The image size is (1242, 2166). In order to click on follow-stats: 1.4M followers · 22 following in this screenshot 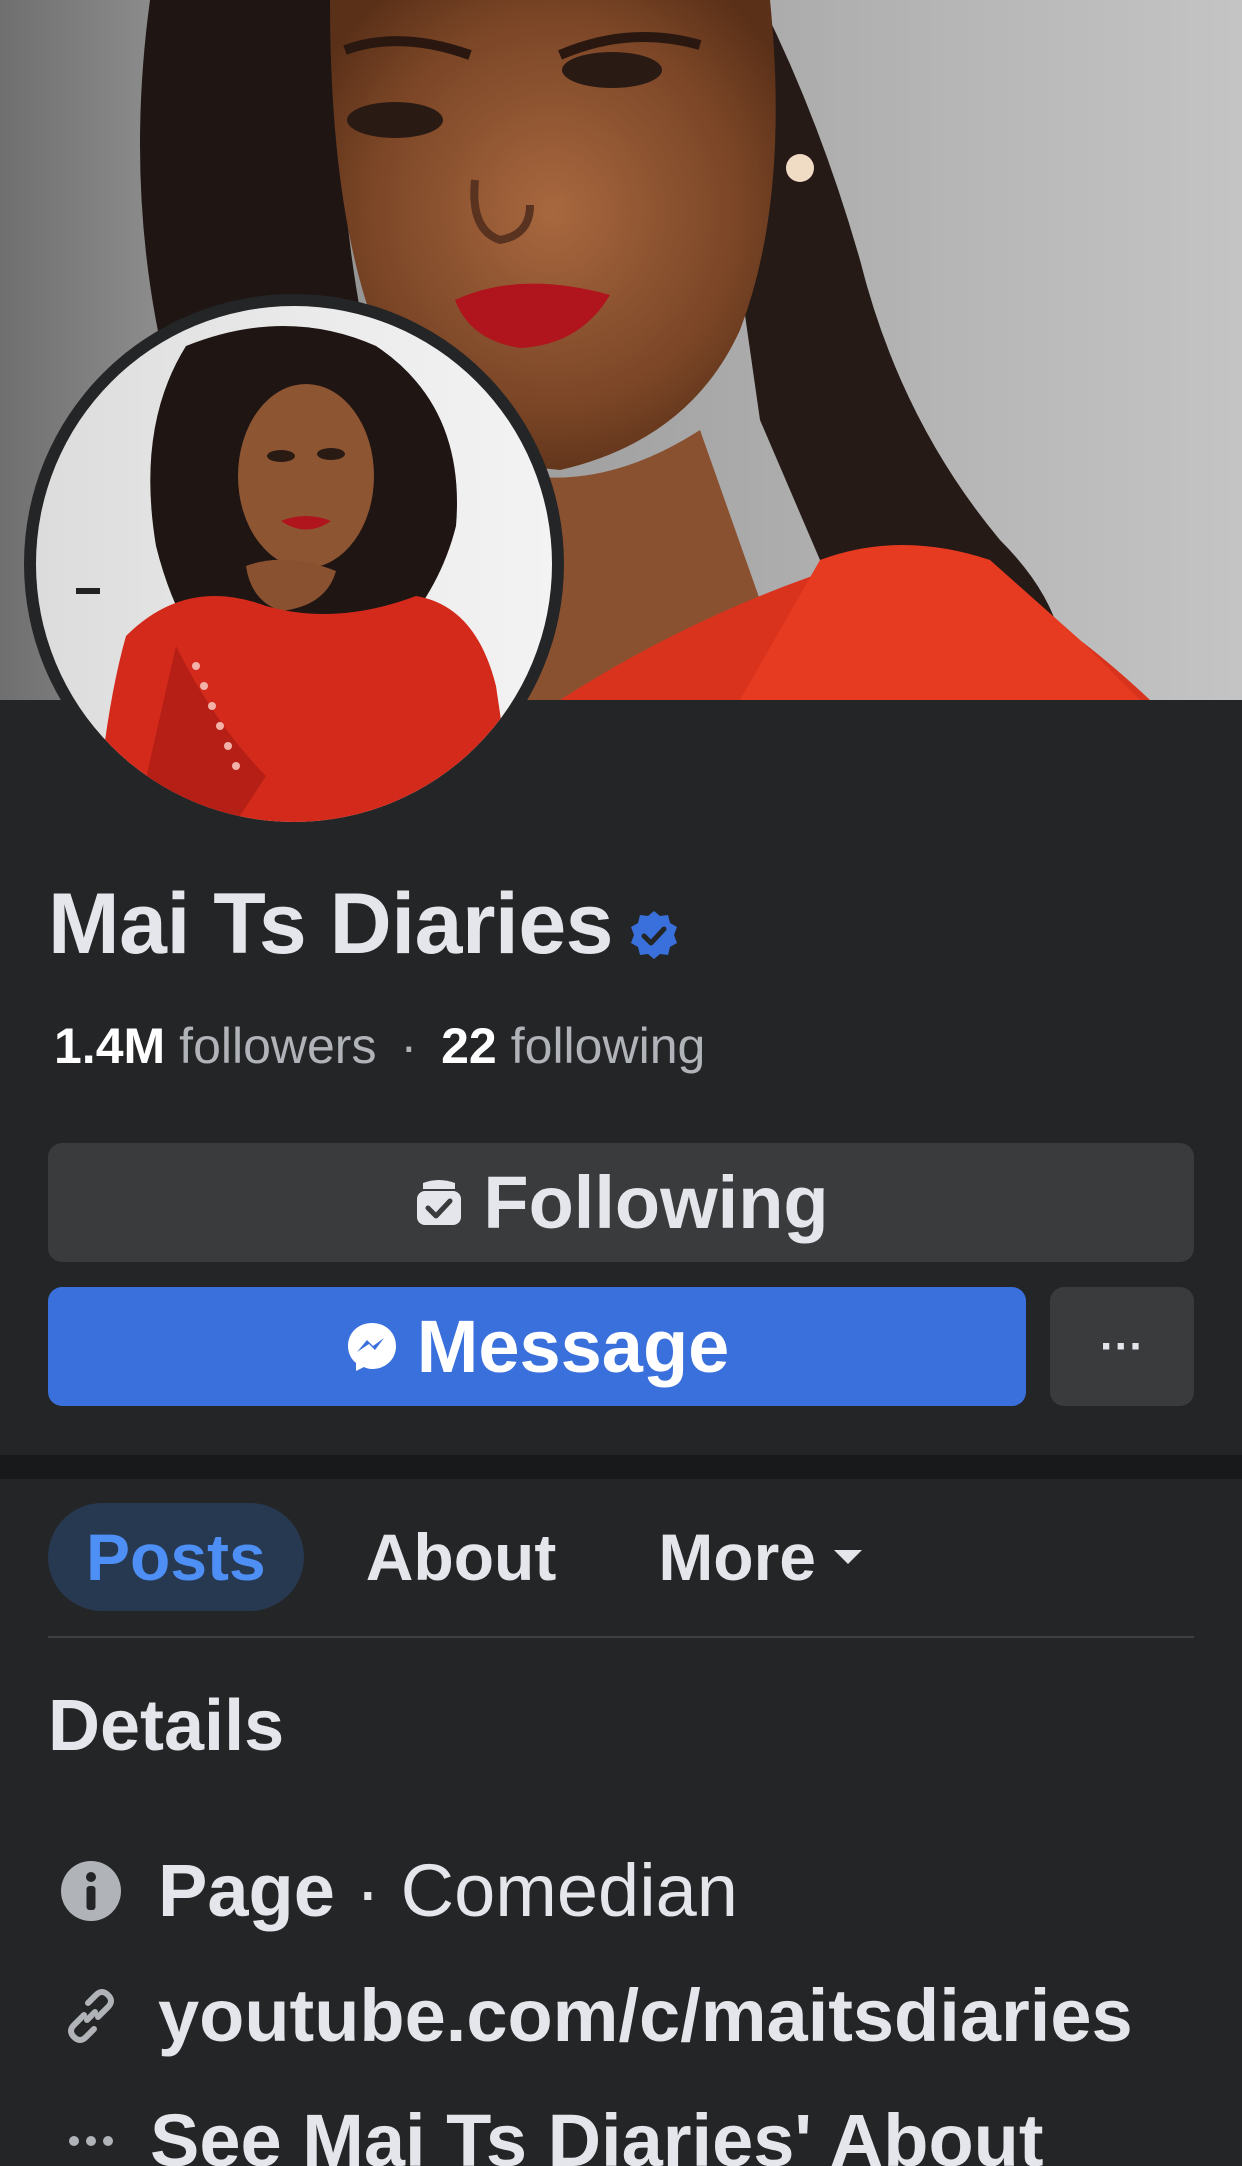, I will do `click(379, 1046)`.